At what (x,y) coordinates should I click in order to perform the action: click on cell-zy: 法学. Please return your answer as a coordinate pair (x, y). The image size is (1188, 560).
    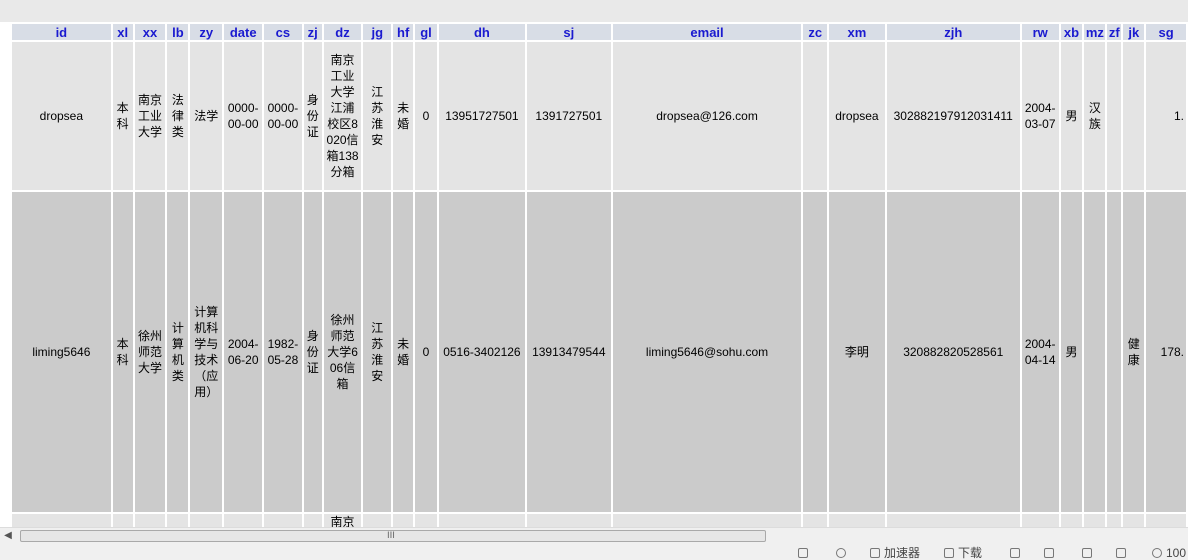
    Looking at the image, I should click on (206, 116).